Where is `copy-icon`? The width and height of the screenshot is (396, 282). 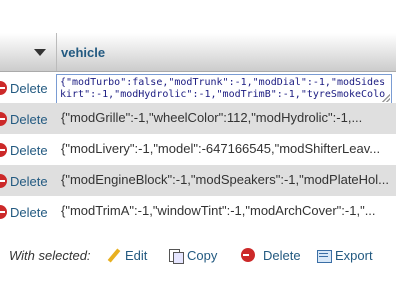 copy-icon is located at coordinates (176, 256).